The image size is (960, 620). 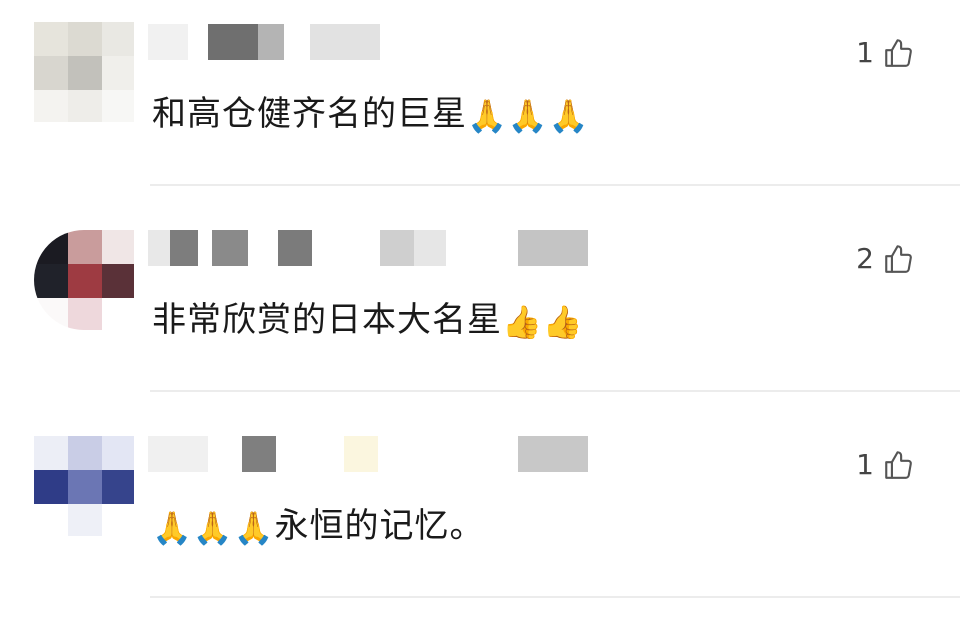 I want to click on comment-body: 和高仓健齐名的巨星, so click(x=309, y=114).